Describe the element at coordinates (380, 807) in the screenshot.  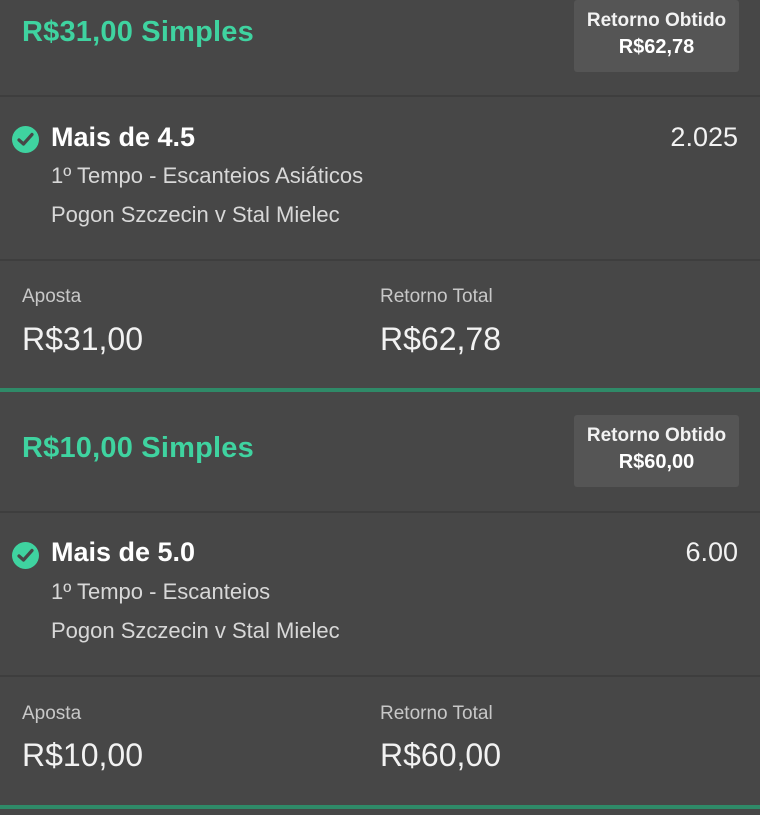
I see `card-separator` at that location.